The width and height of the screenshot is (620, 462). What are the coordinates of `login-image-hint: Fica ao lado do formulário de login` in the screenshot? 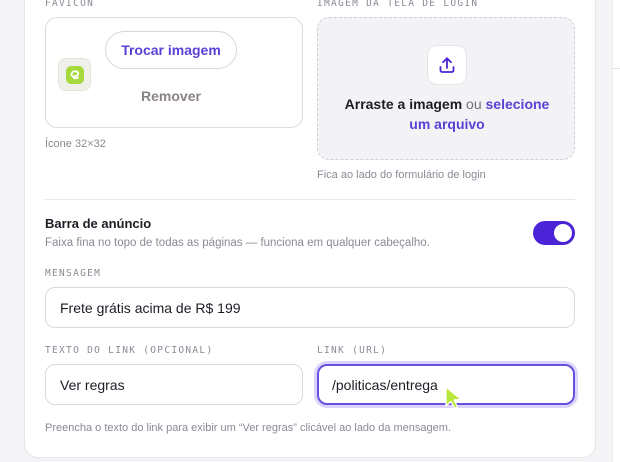 It's located at (401, 175).